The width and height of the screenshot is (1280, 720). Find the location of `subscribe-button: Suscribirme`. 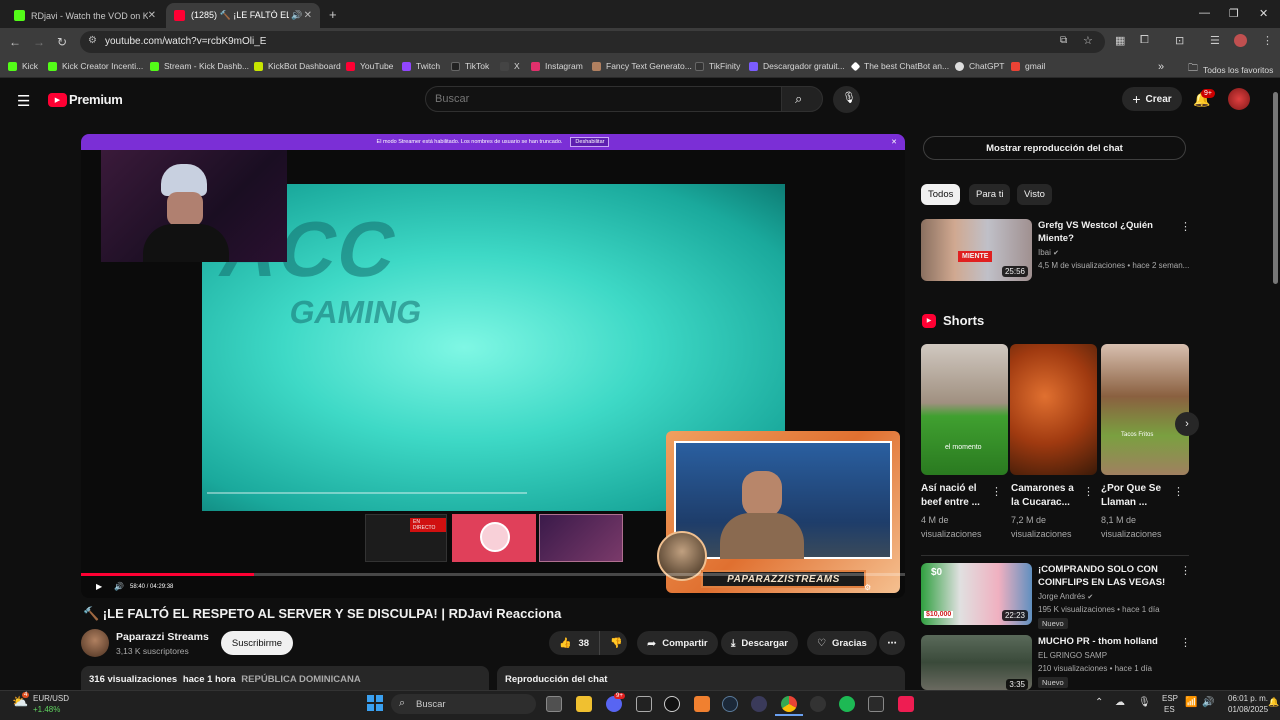

subscribe-button: Suscribirme is located at coordinates (257, 643).